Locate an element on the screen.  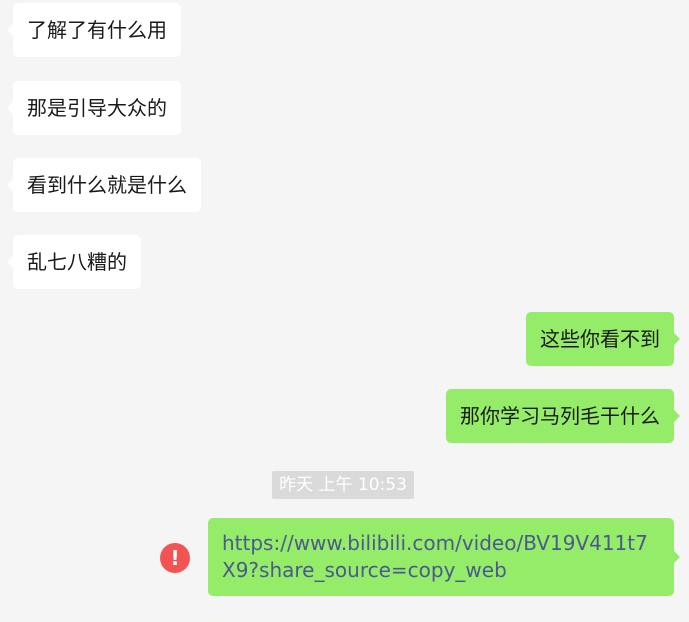
incoming-message: 乱七八糟的 is located at coordinates (74, 262).